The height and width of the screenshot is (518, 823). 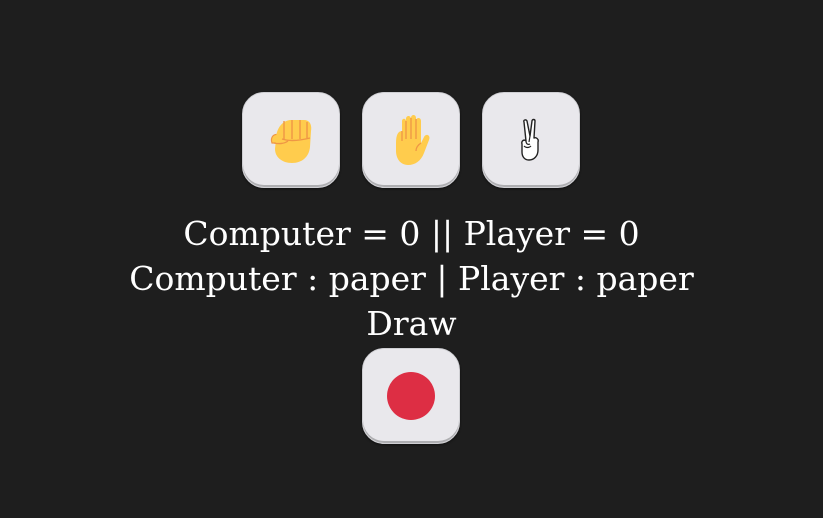 I want to click on result-display: Draw, so click(x=411, y=323).